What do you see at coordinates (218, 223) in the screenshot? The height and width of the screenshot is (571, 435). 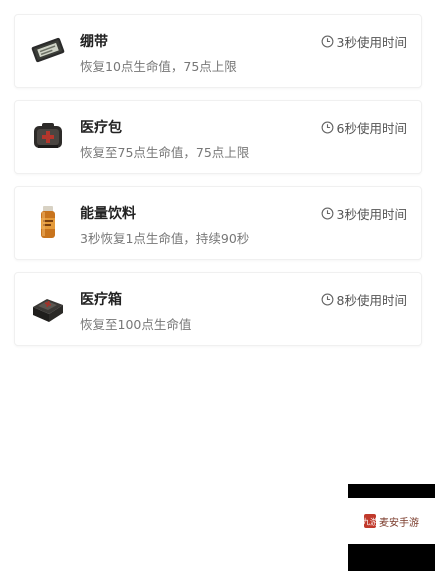 I see `list-item: 能量饮料 3秒恢复1点生命值，持续90秒 3秒使用时间` at bounding box center [218, 223].